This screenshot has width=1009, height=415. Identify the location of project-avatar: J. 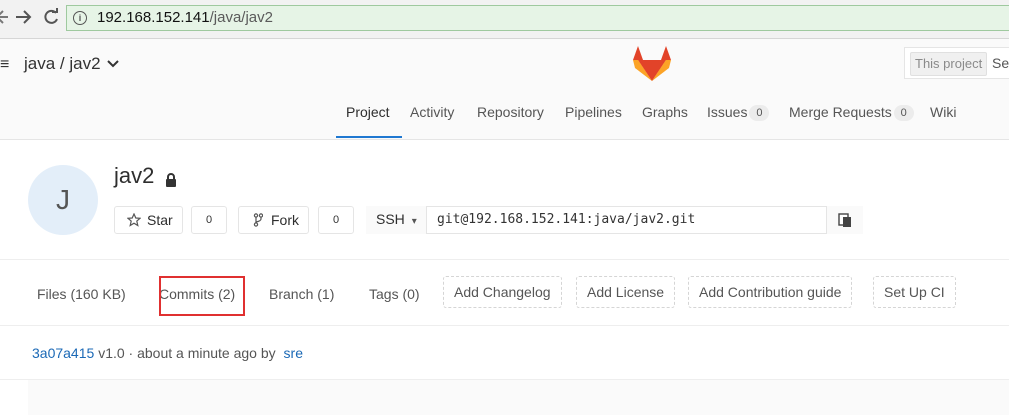
(63, 200).